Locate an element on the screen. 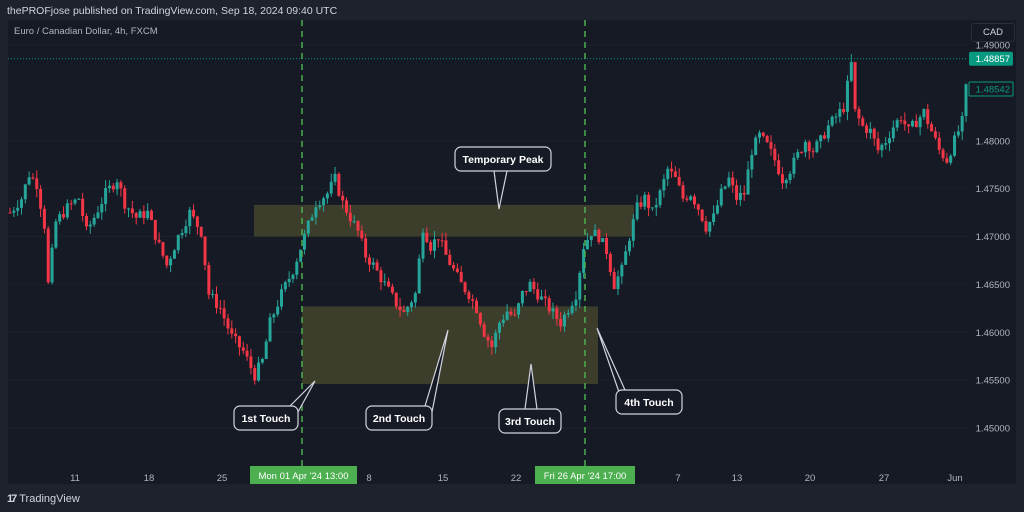 This screenshot has height=512, width=1024. price-tick-label: 1.45000 is located at coordinates (993, 429).